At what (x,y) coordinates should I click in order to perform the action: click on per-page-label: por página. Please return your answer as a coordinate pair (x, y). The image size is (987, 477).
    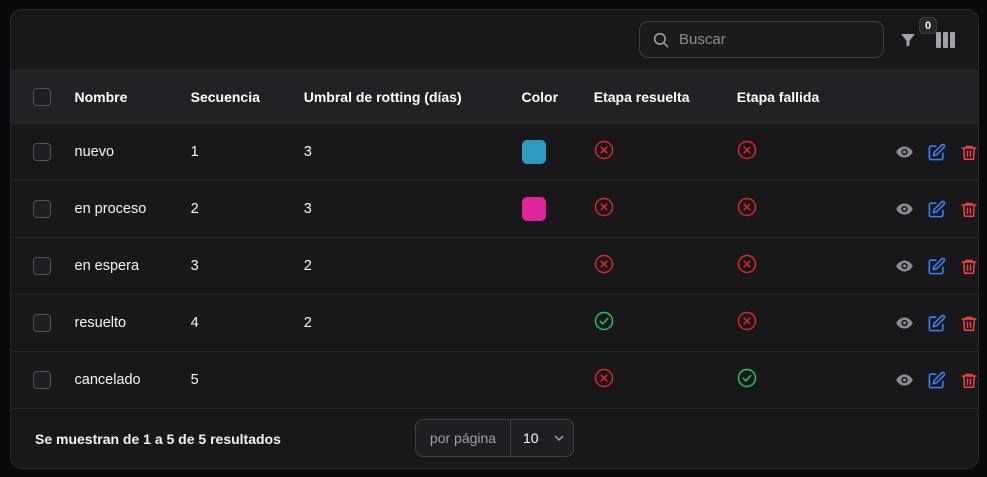
    Looking at the image, I should click on (463, 438).